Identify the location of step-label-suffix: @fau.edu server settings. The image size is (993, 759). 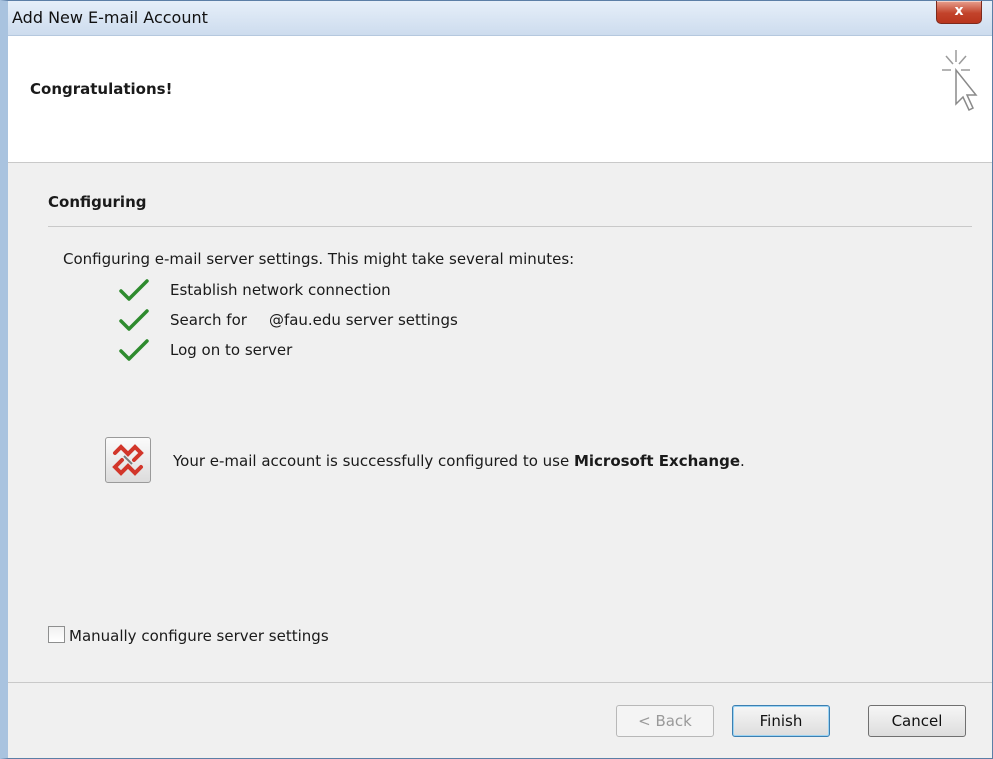
(363, 320).